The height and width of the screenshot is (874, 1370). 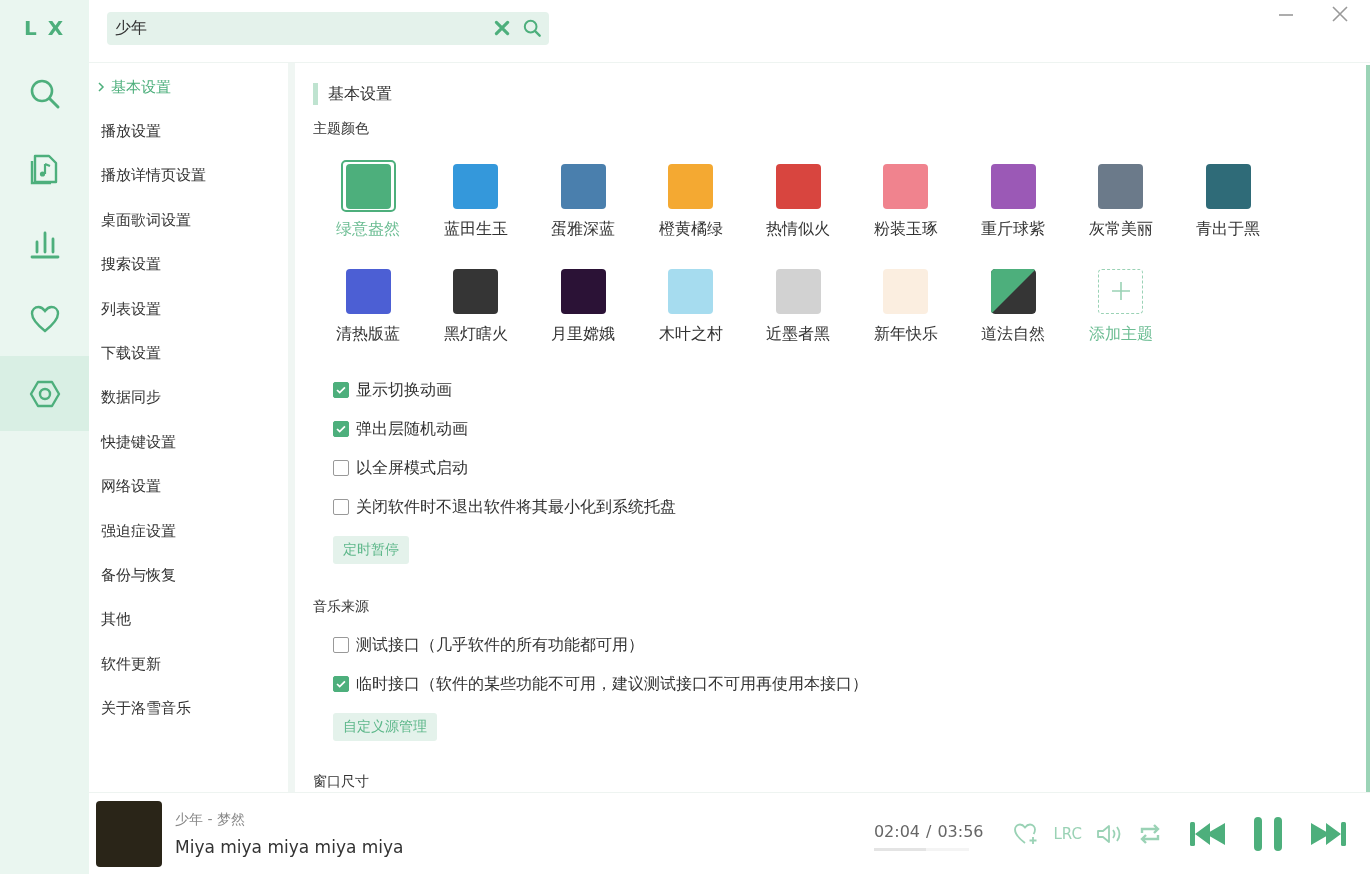 What do you see at coordinates (841, 94) in the screenshot?
I see `section-title: 基本设置` at bounding box center [841, 94].